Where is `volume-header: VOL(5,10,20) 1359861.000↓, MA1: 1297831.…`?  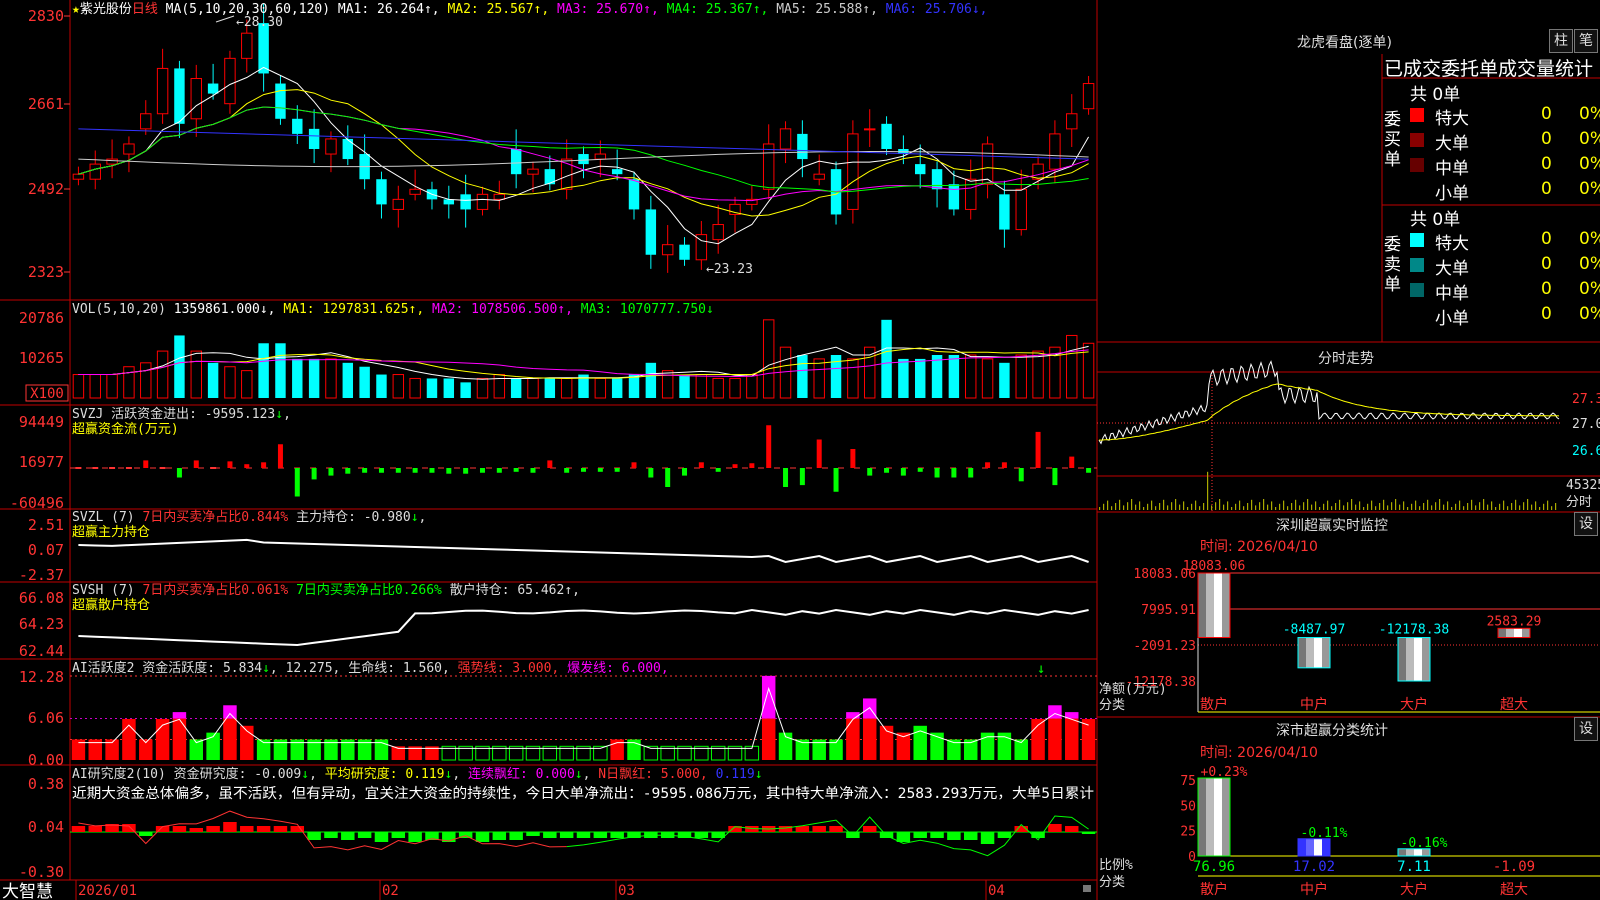 volume-header: VOL(5,10,20) 1359861.000↓, MA1: 1297831.… is located at coordinates (393, 309).